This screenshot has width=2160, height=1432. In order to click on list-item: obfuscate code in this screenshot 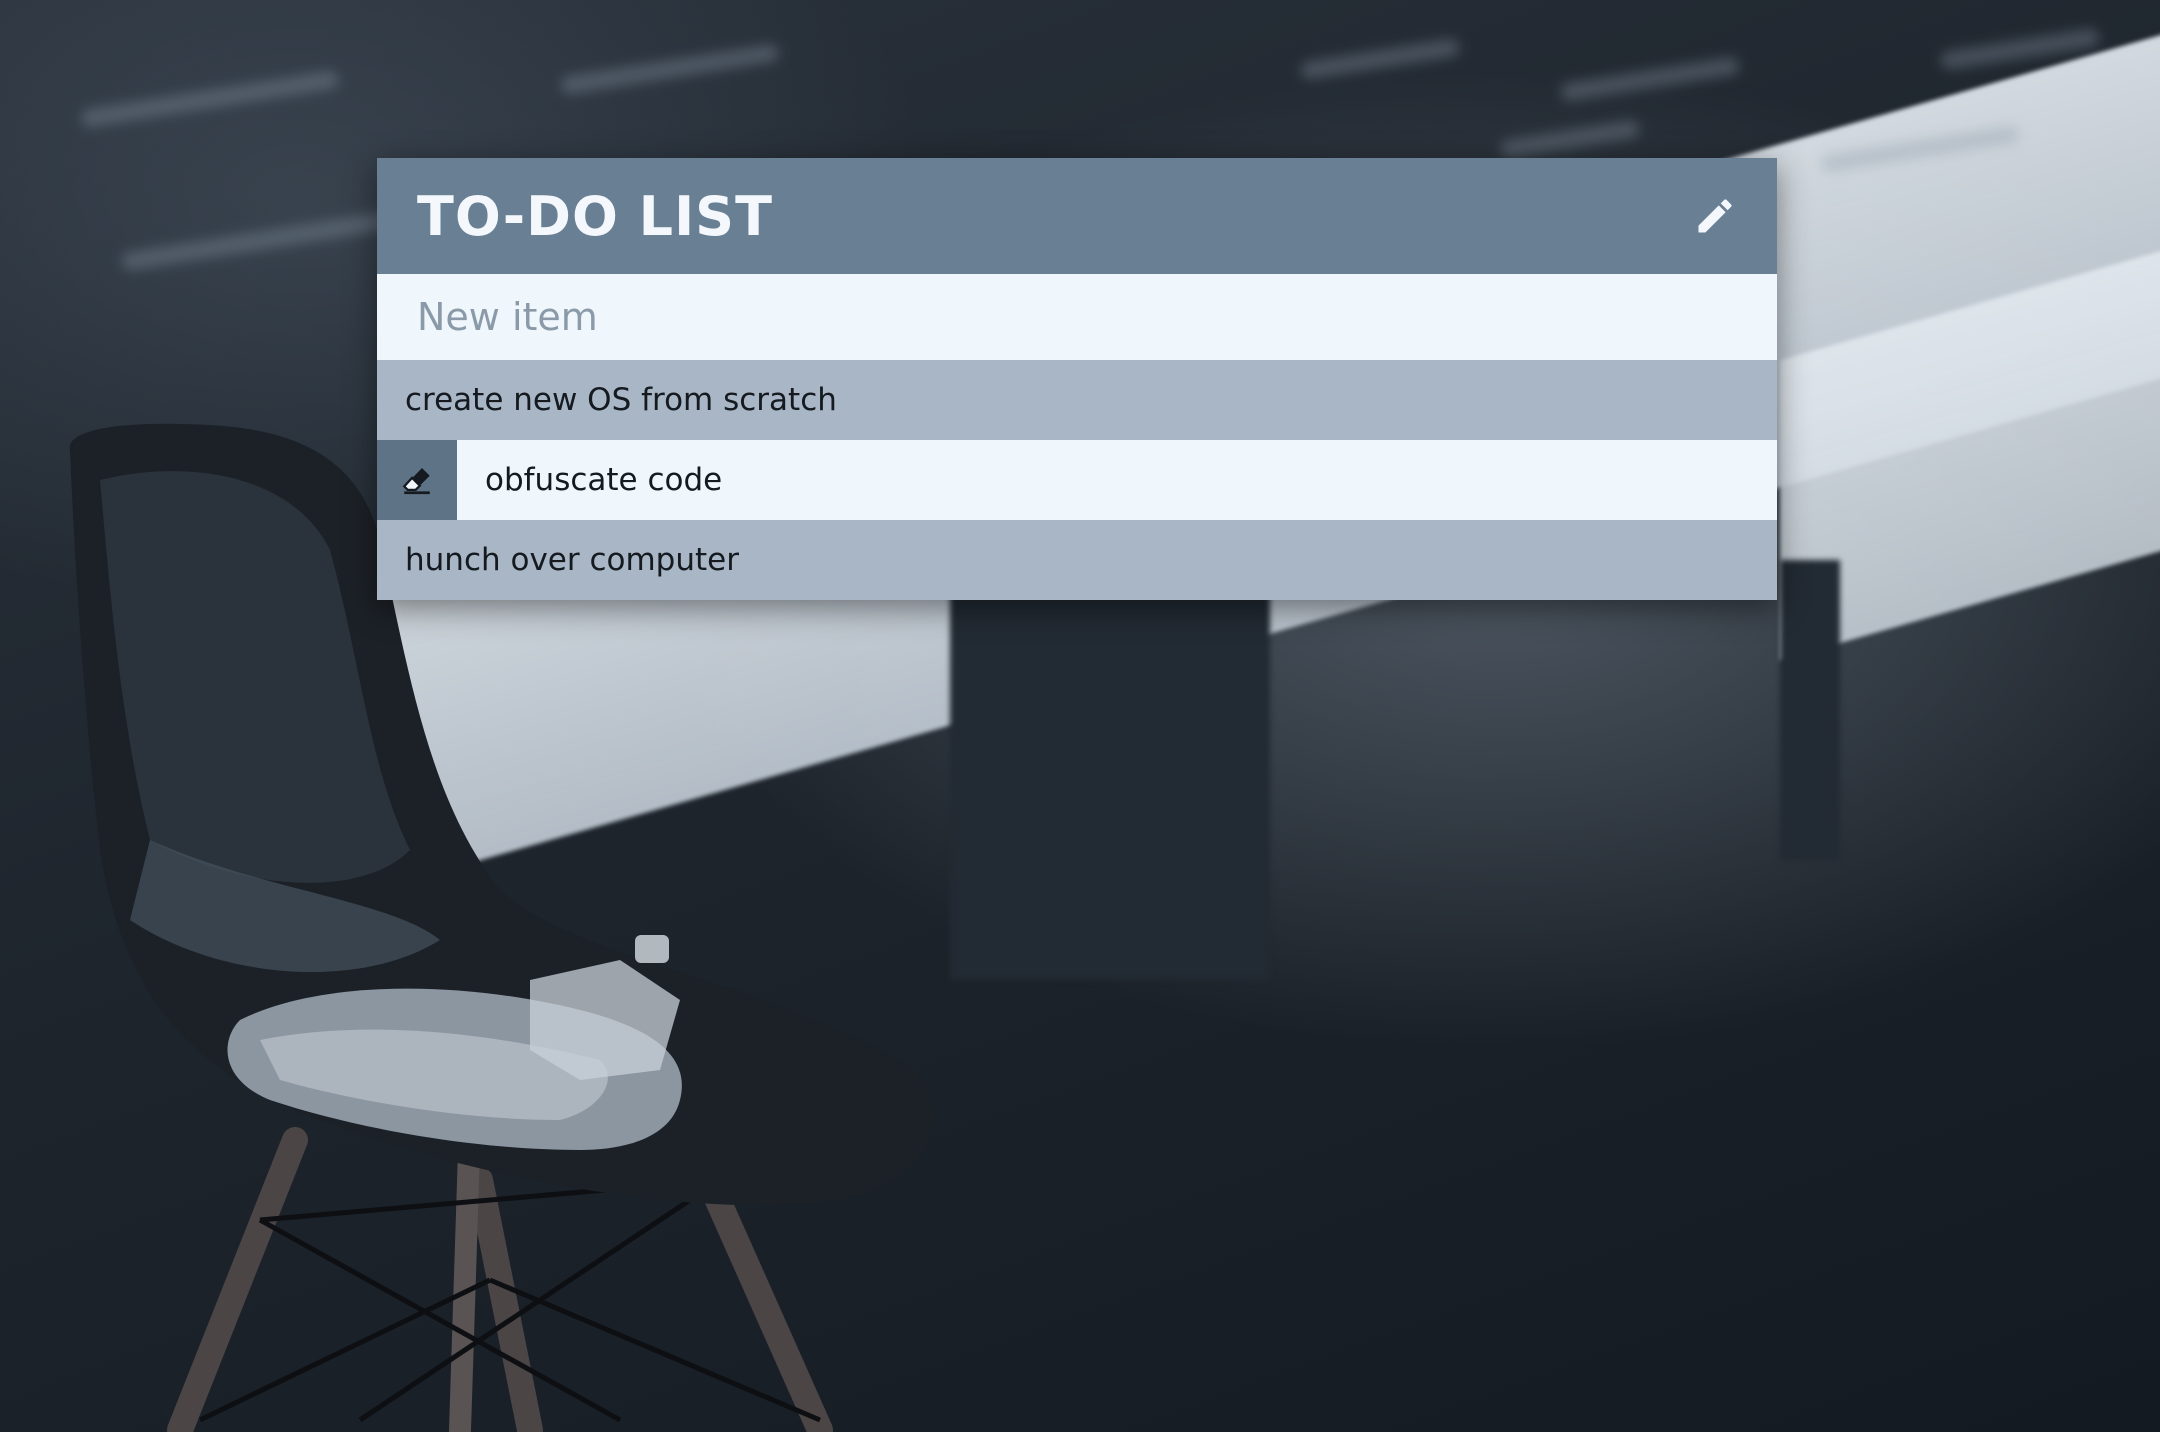, I will do `click(1077, 480)`.